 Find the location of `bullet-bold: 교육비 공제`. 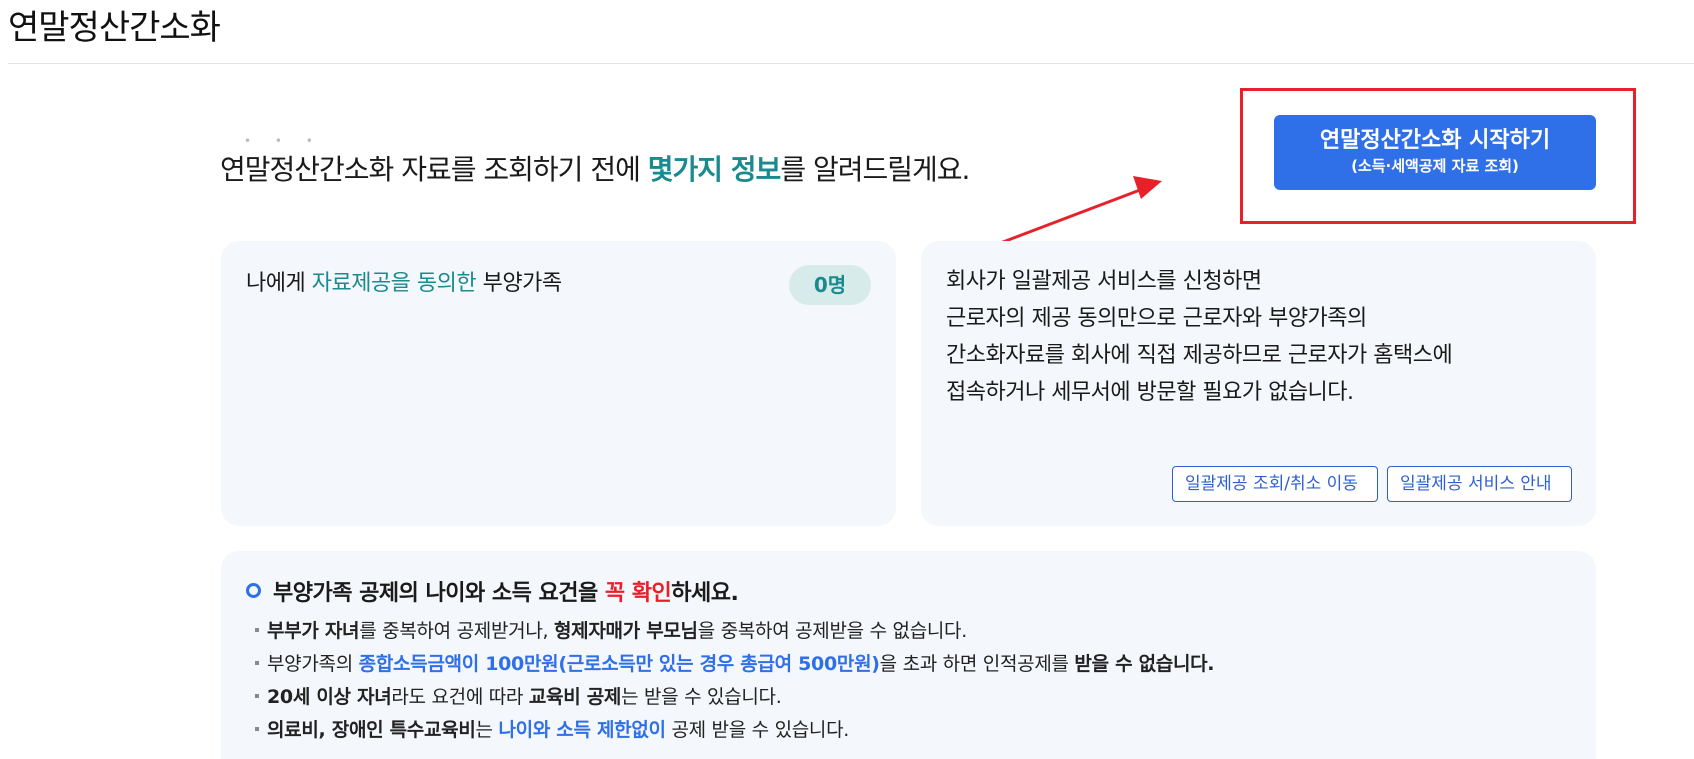

bullet-bold: 교육비 공제 is located at coordinates (575, 697).